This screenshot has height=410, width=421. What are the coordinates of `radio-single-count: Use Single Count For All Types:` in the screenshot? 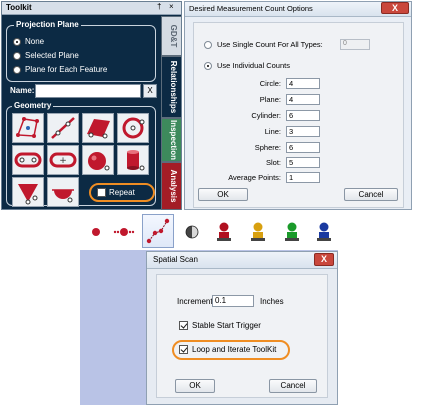 It's located at (263, 44).